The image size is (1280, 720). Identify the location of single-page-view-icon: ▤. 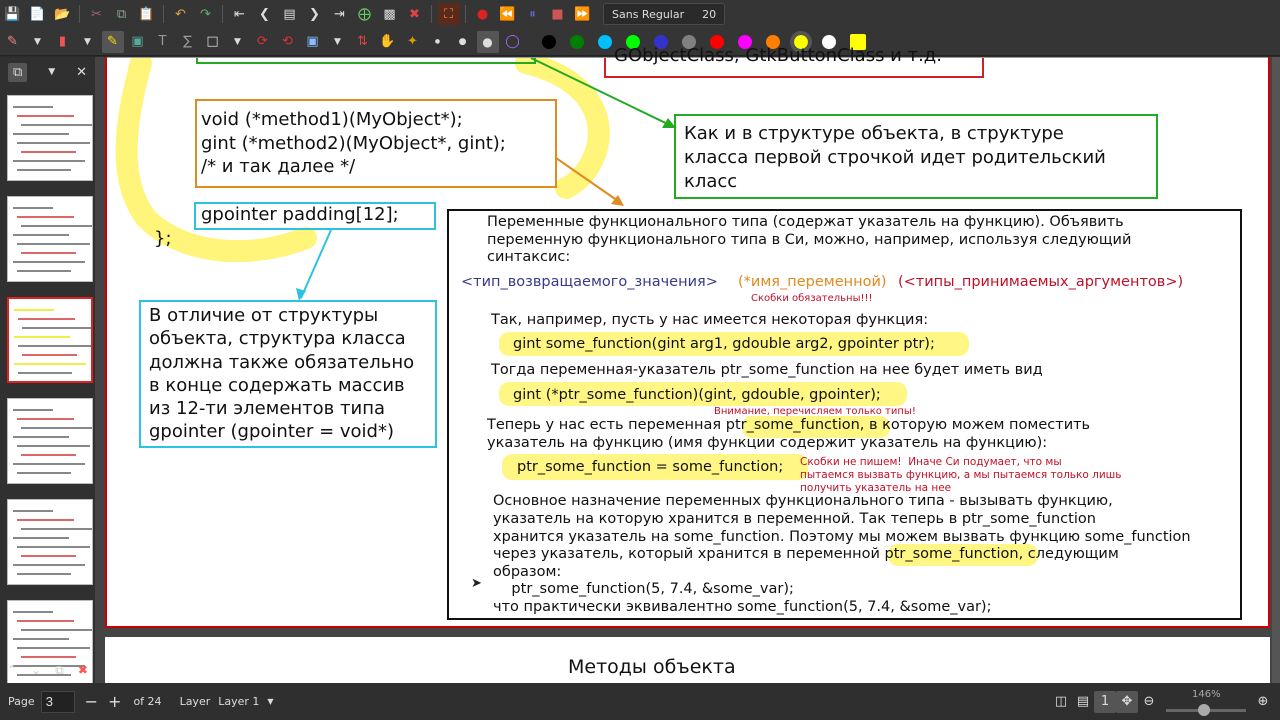
(1083, 702).